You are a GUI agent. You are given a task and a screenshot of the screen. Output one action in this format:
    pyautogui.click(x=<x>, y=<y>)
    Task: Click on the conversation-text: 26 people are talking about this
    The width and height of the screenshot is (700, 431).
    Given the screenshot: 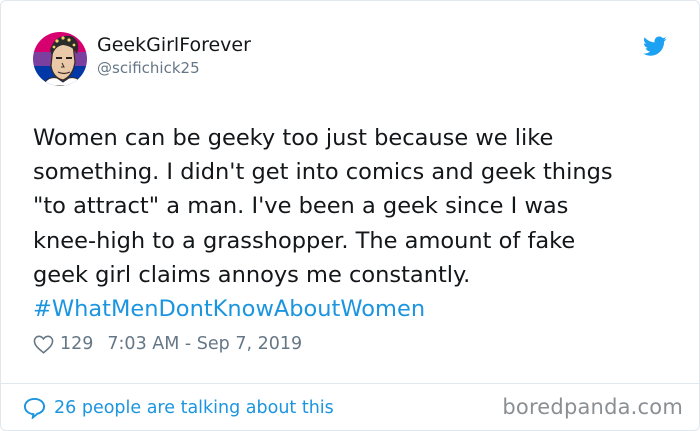 What is the action you would take?
    pyautogui.click(x=194, y=408)
    